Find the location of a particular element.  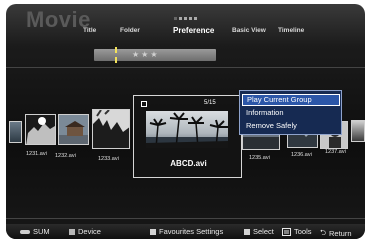

item-counter: 5/15 is located at coordinates (210, 103).